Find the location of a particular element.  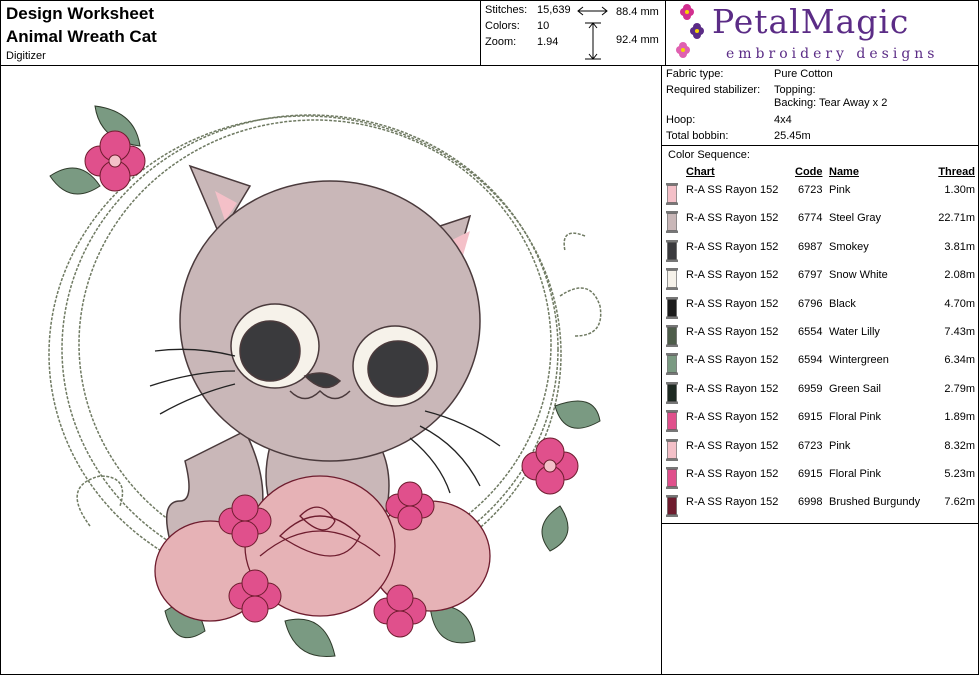

header-name: Name is located at coordinates (844, 172).